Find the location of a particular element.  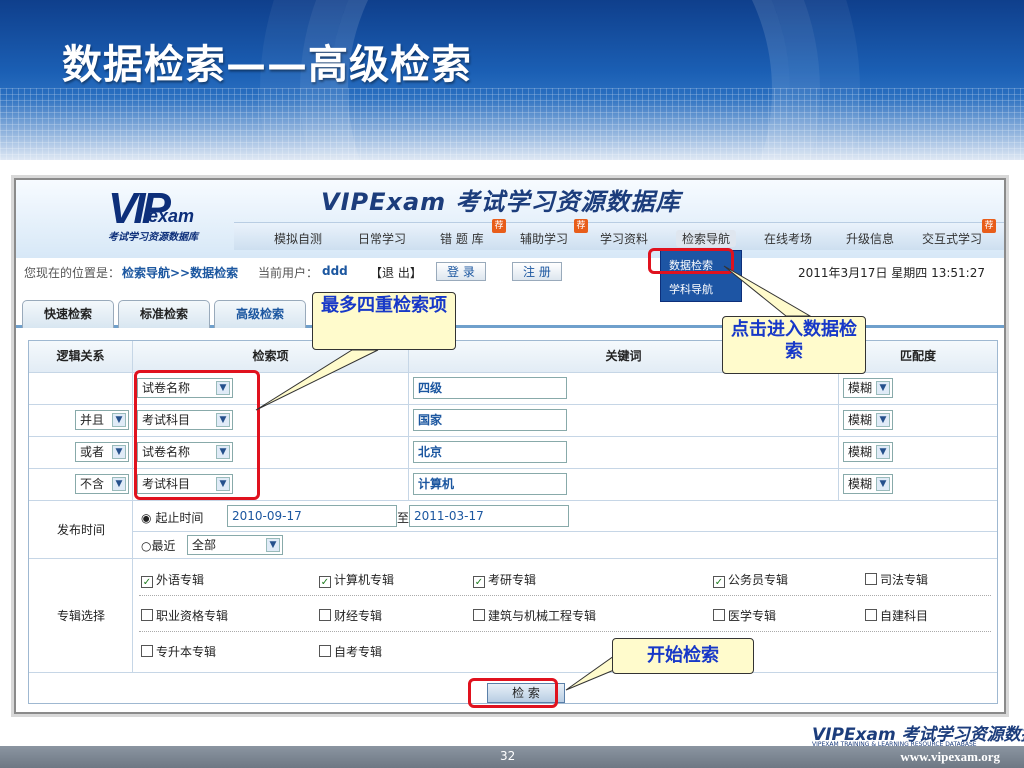

callout-pointer-start is located at coordinates (590, 673).